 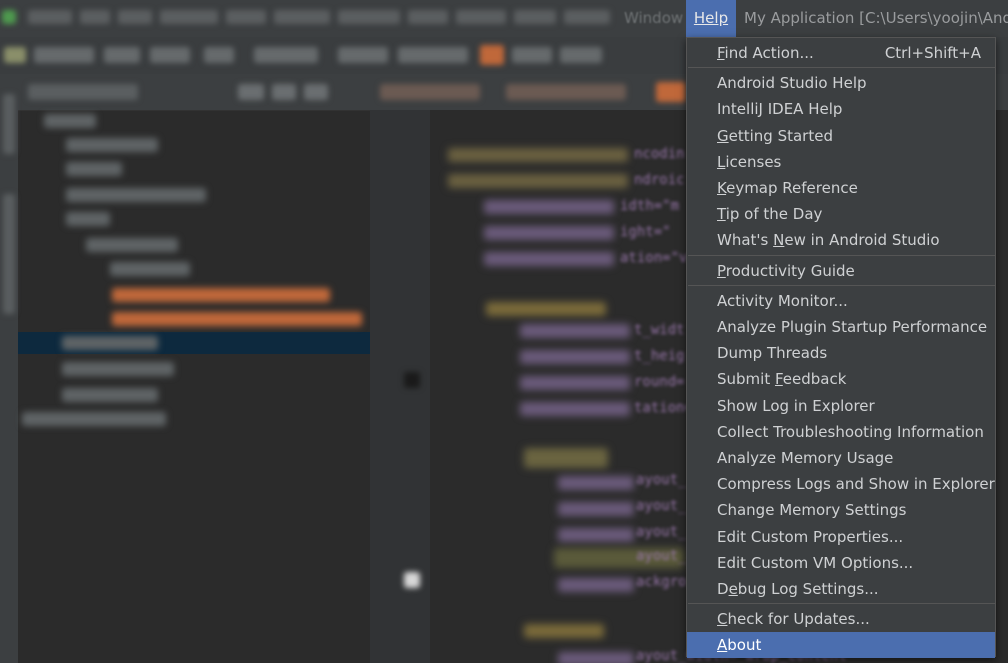 What do you see at coordinates (876, 18) in the screenshot?
I see `window-title: My Application [C:\Users\yoojin\And` at bounding box center [876, 18].